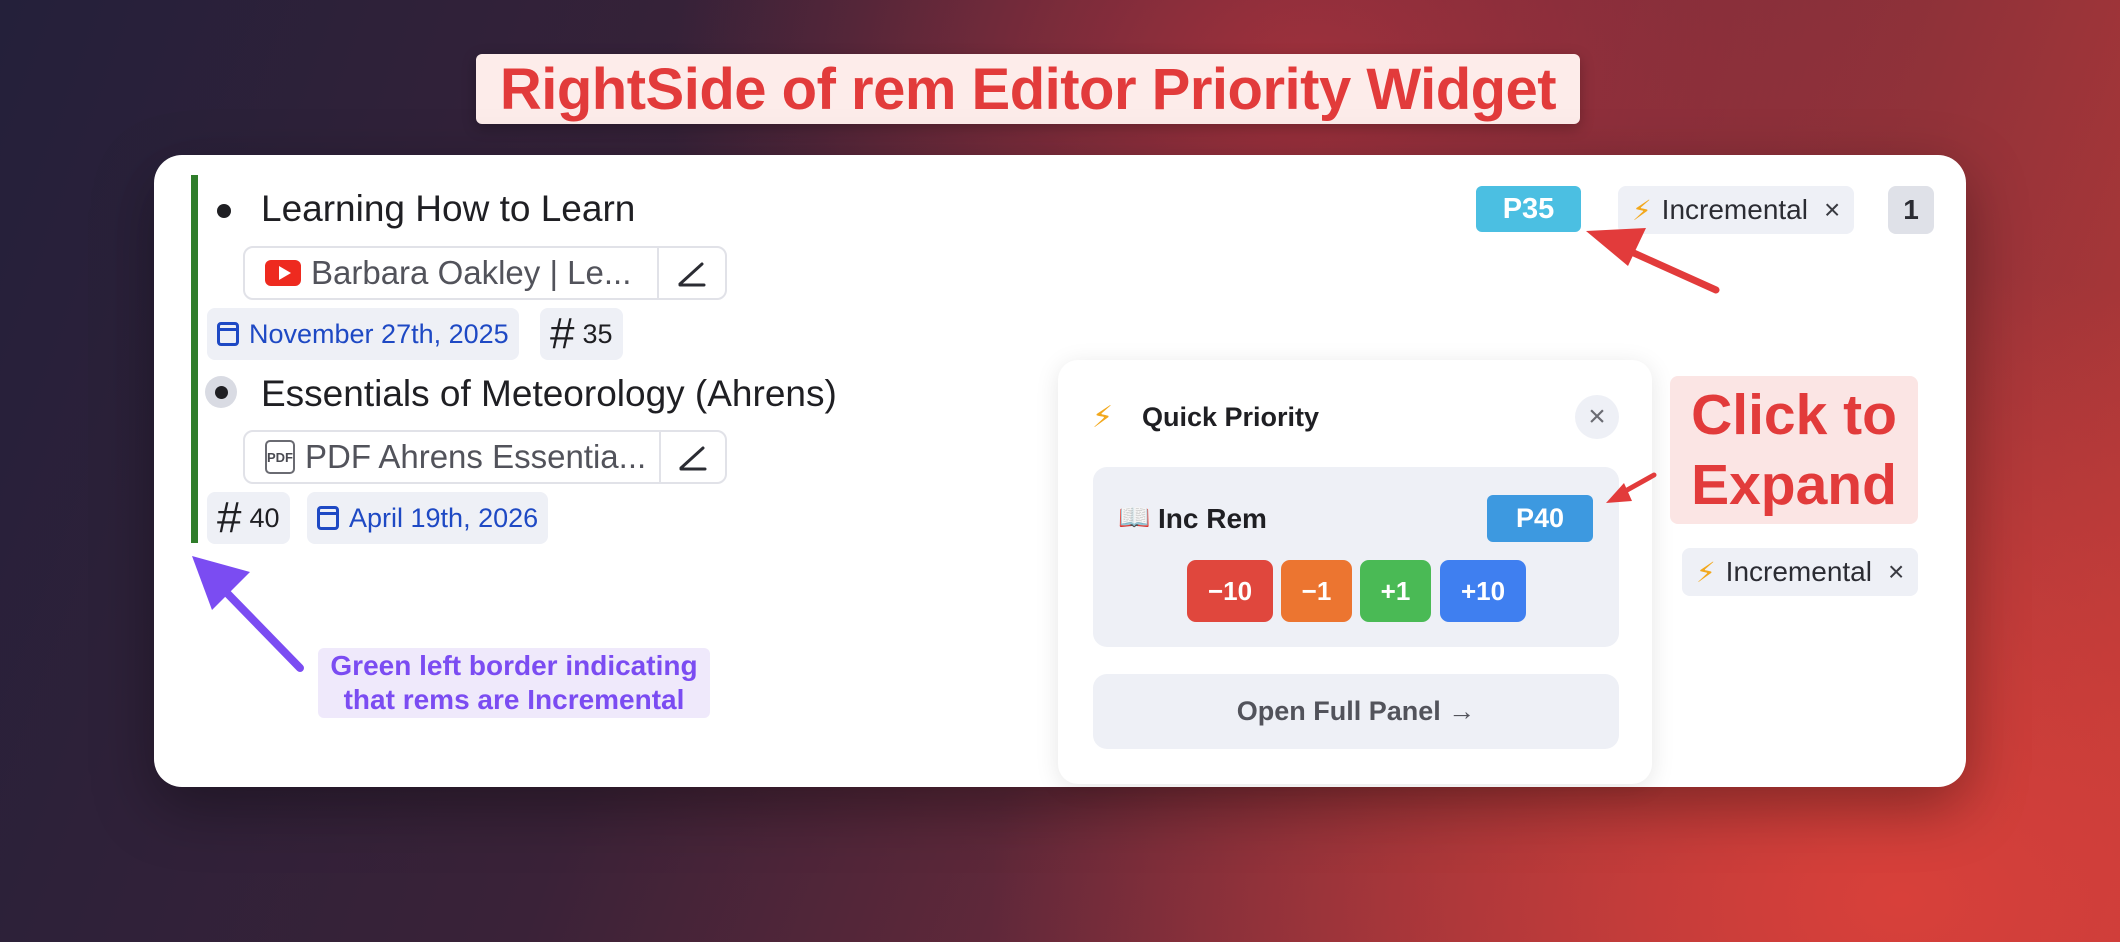  What do you see at coordinates (248, 614) in the screenshot?
I see `arrow-to-green-border` at bounding box center [248, 614].